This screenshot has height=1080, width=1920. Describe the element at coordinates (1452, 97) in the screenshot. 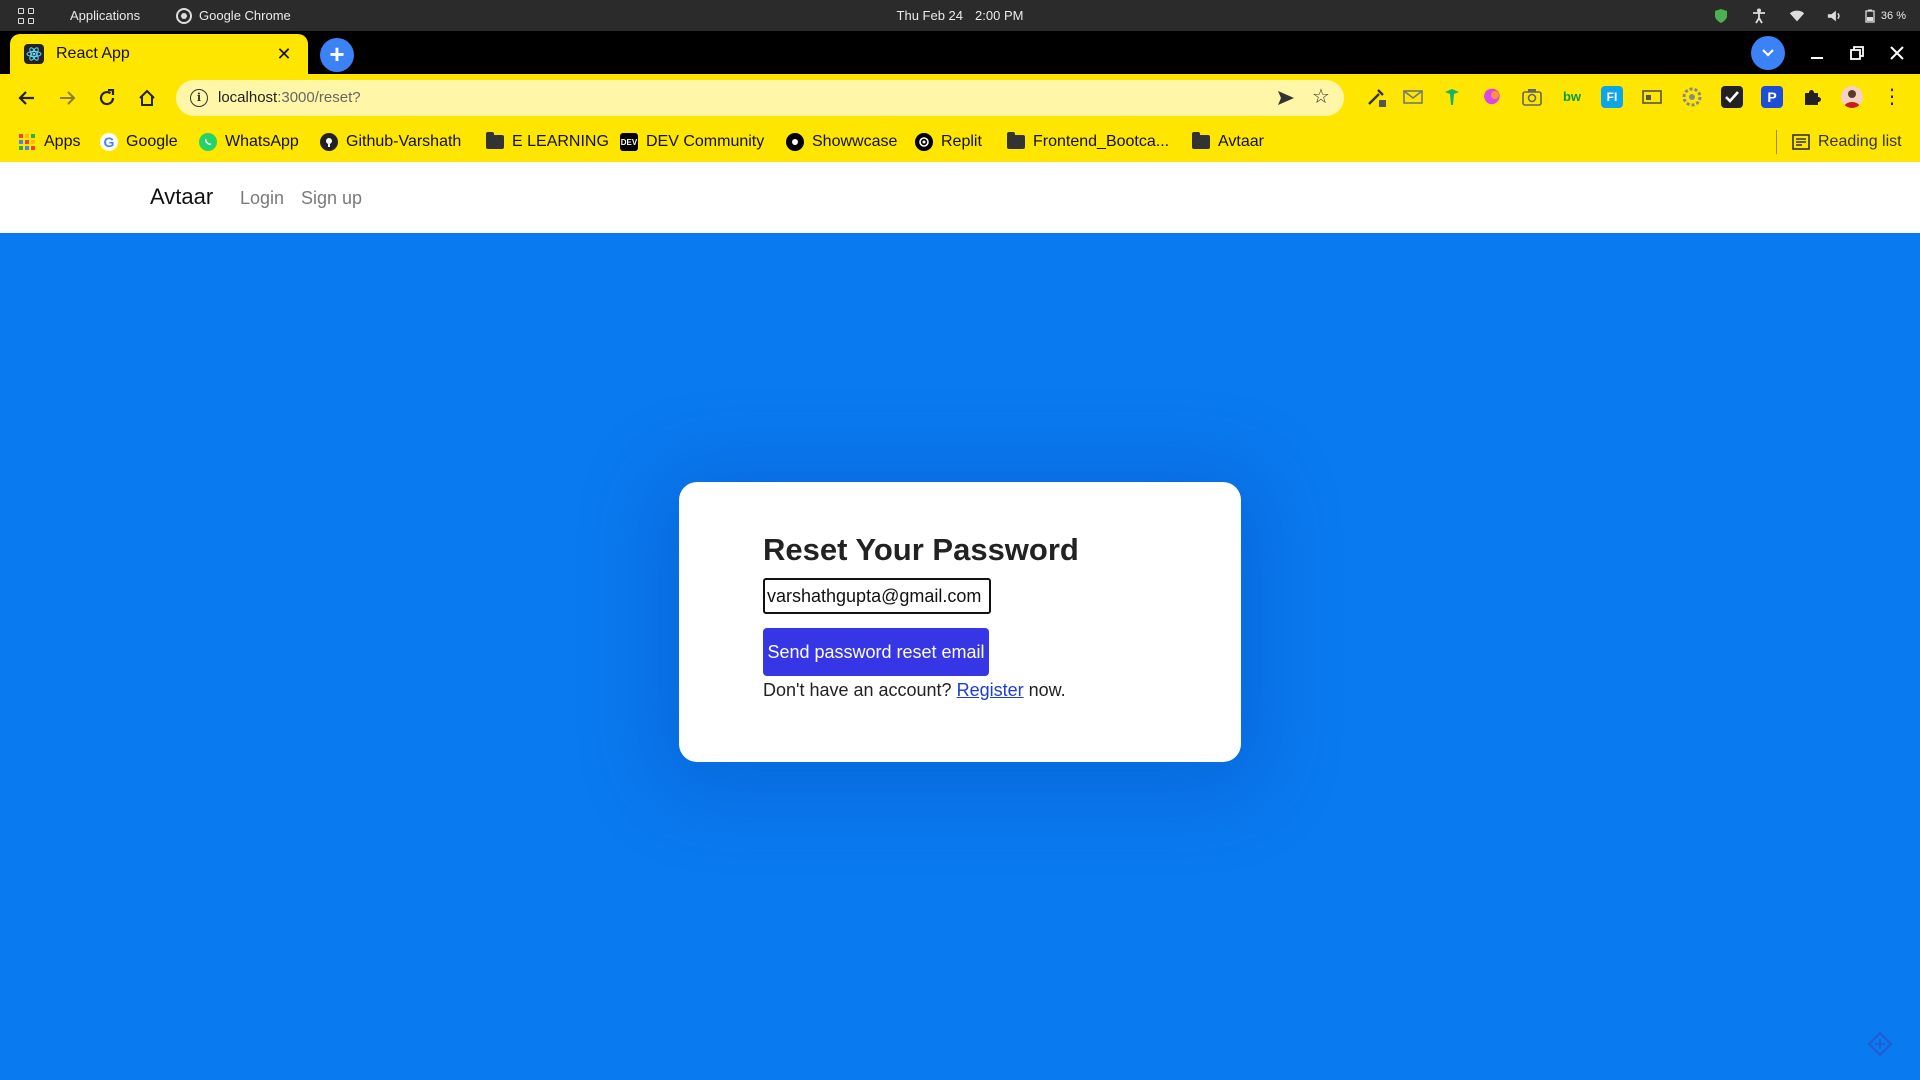

I see `green-figure-extension-icon` at that location.